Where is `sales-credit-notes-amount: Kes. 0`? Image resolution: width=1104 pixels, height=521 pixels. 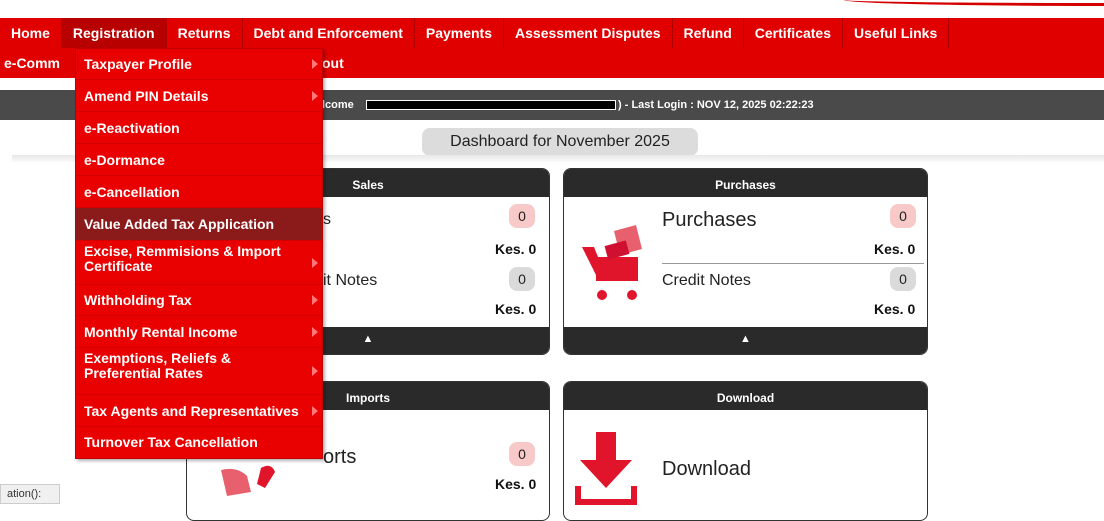 sales-credit-notes-amount: Kes. 0 is located at coordinates (516, 309).